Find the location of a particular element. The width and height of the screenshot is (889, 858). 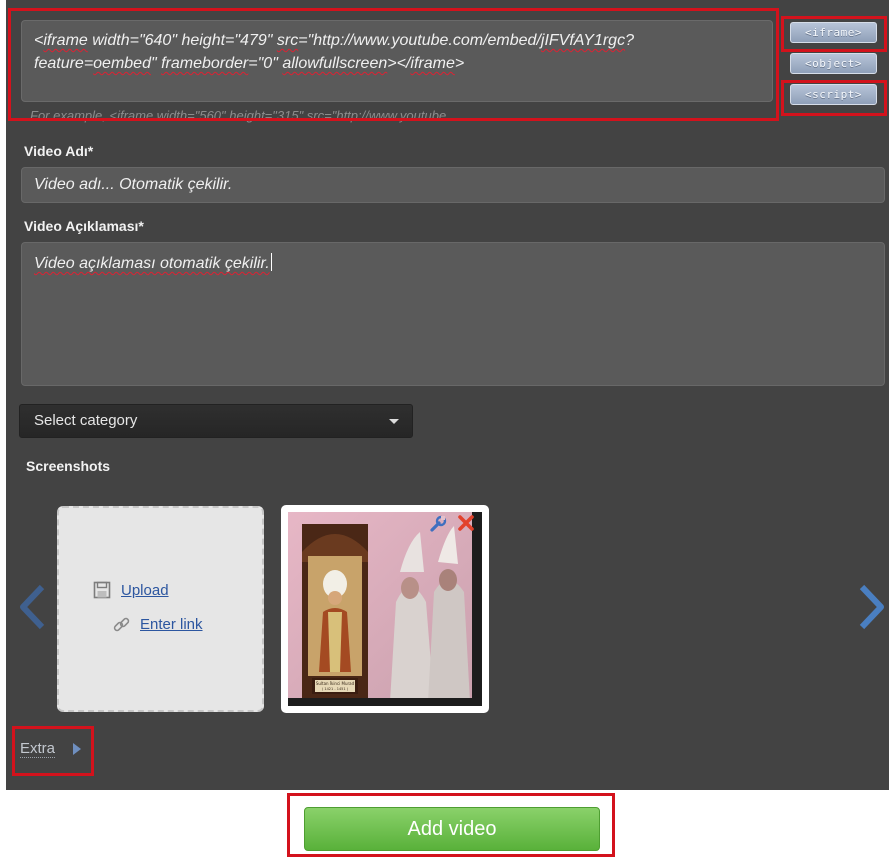

wrench-icon is located at coordinates (438, 524).